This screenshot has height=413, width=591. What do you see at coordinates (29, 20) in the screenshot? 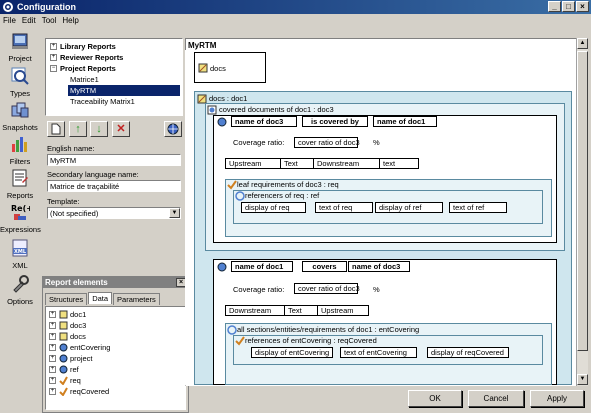
I see `menu-edit: Edit` at bounding box center [29, 20].